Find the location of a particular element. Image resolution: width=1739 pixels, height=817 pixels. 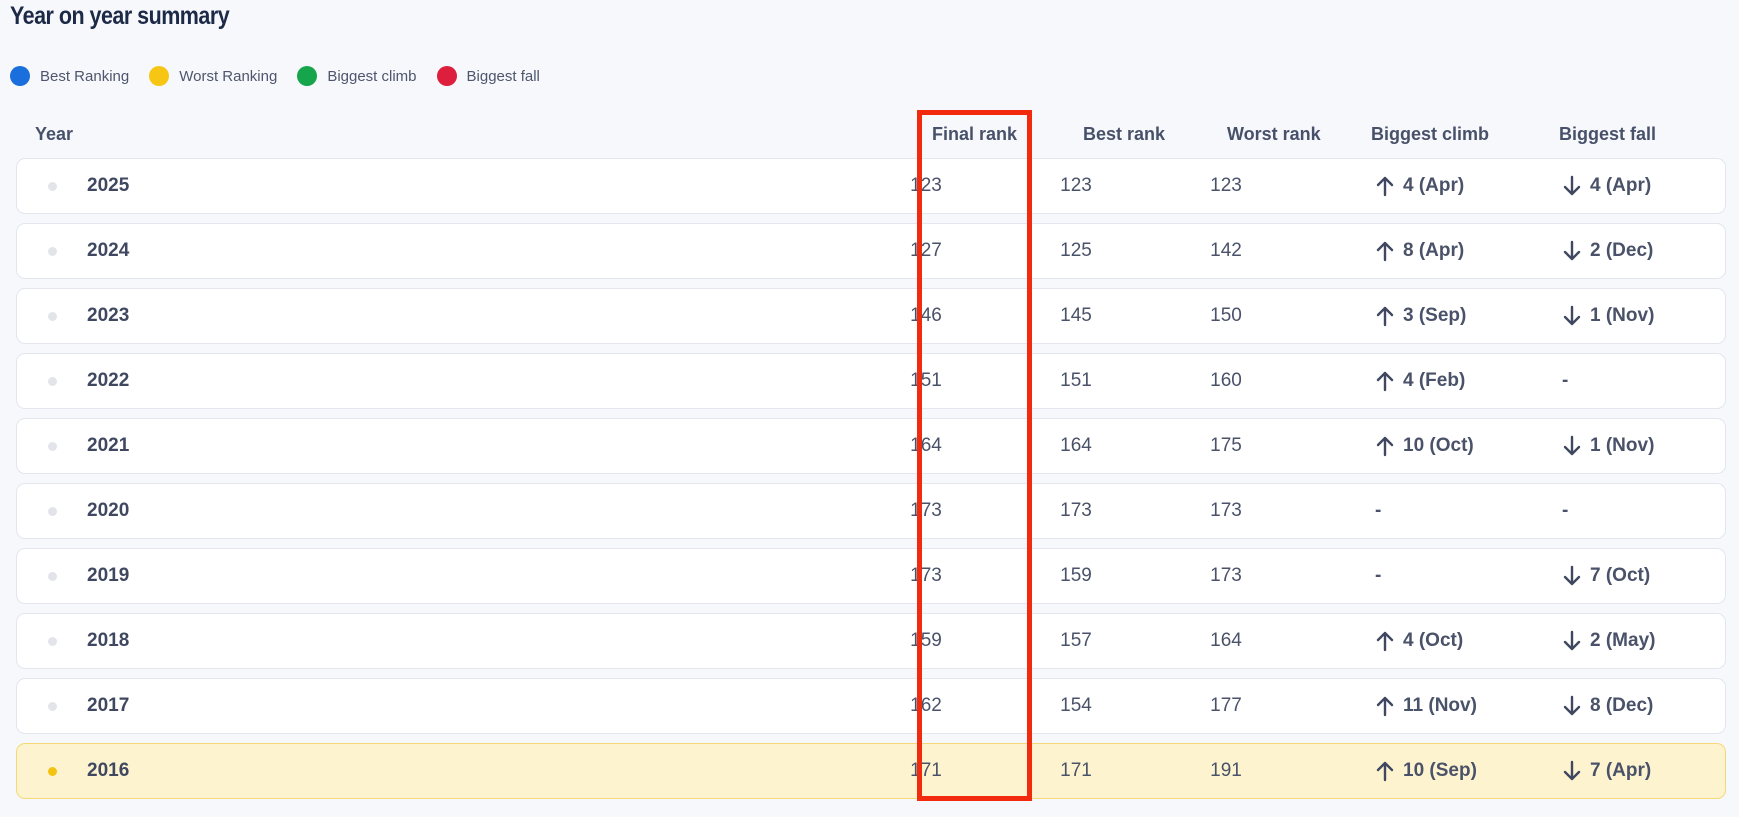

biggest-climb-cell: 4 (Oct) is located at coordinates (1419, 641).